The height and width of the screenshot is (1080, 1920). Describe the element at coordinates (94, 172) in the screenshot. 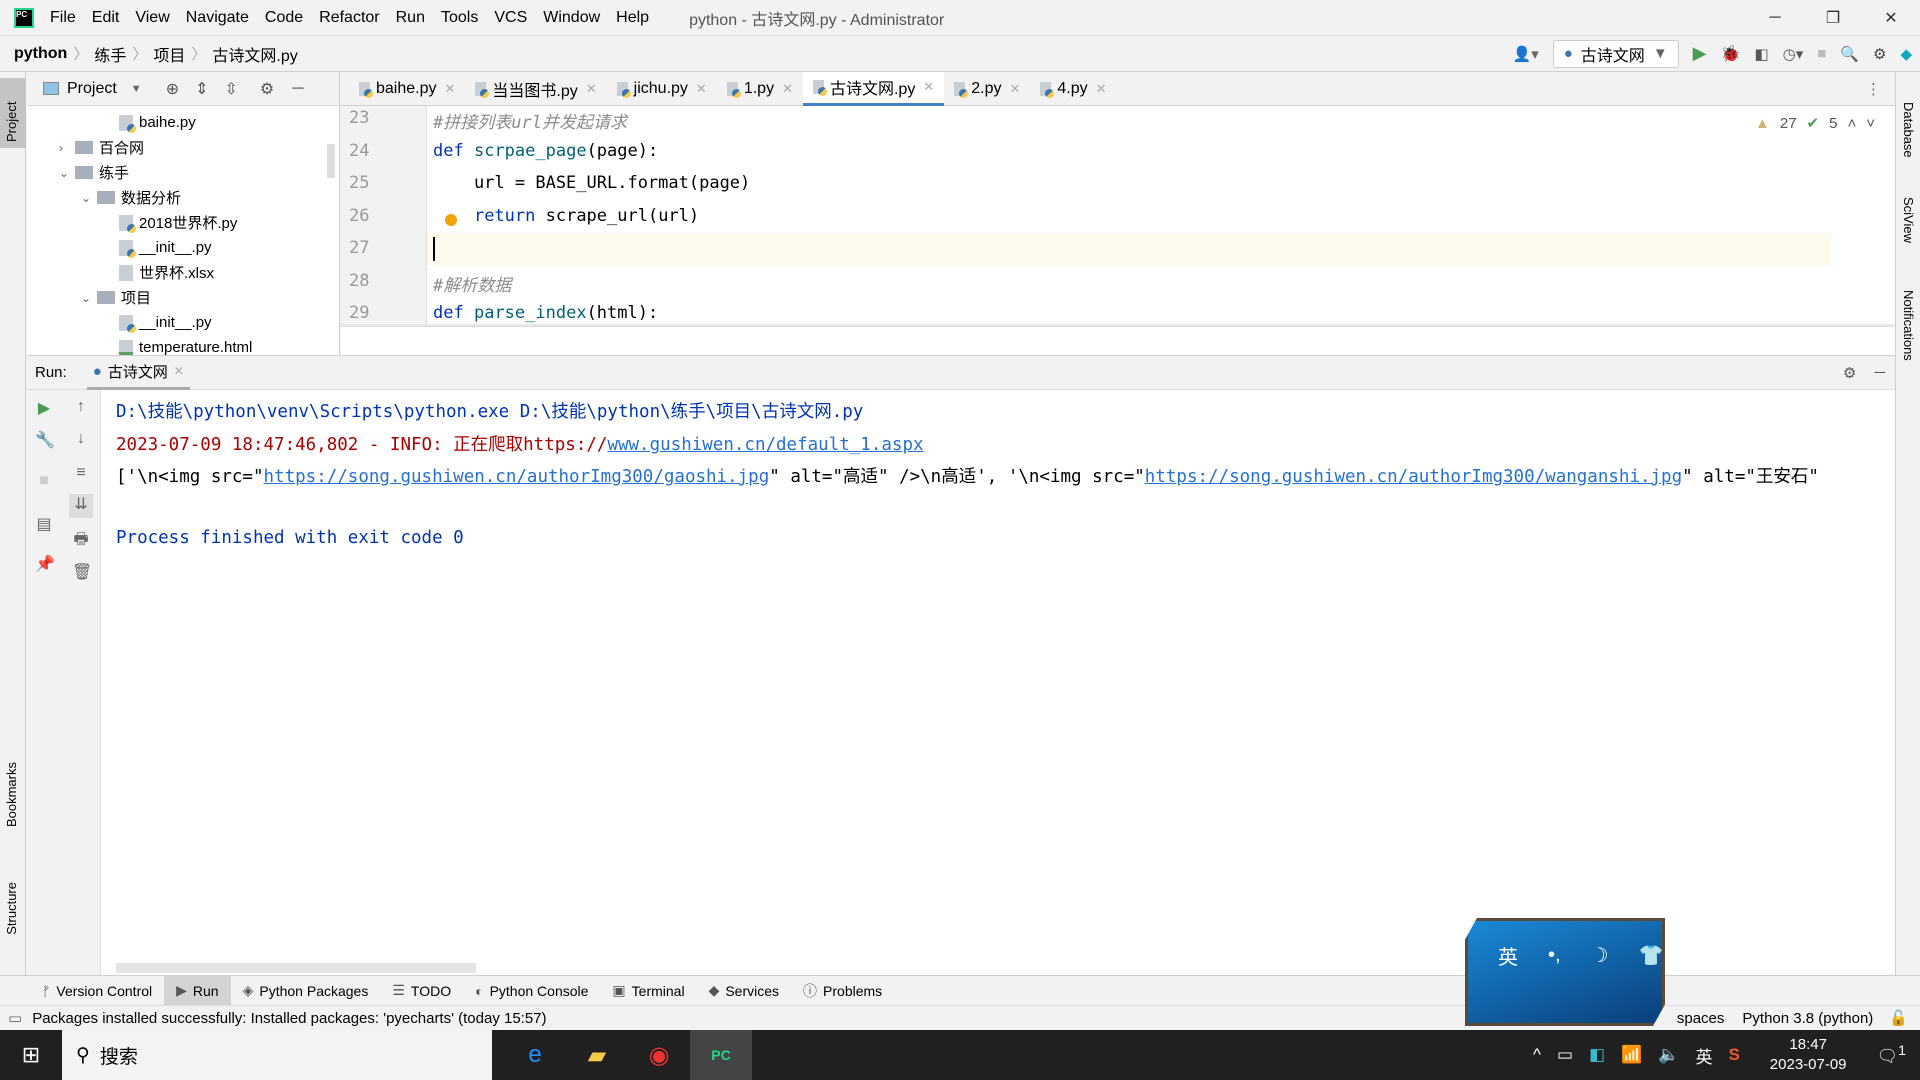

I see `project-tree-item: ⌄ 练手` at that location.